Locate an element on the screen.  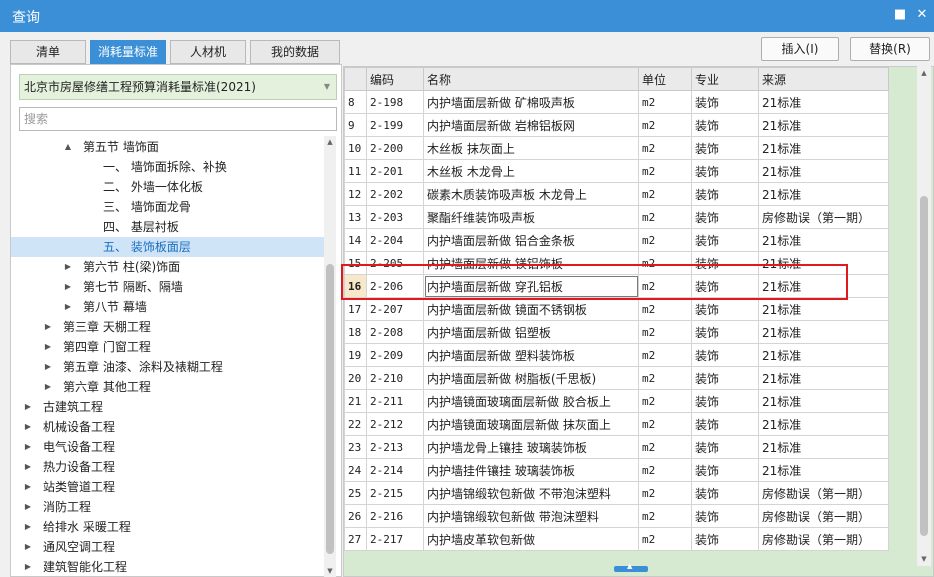
code-cell: 2-199 is located at coordinates (395, 125).